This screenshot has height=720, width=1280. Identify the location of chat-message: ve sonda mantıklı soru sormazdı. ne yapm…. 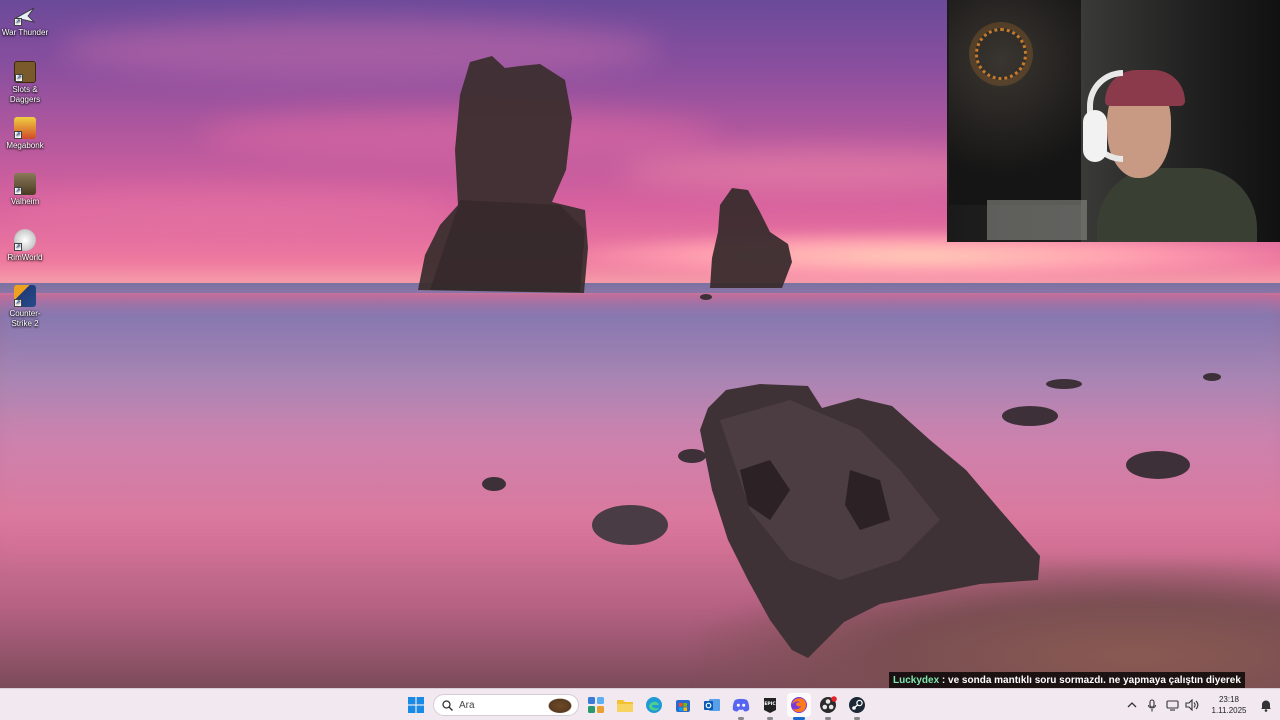
(1094, 680).